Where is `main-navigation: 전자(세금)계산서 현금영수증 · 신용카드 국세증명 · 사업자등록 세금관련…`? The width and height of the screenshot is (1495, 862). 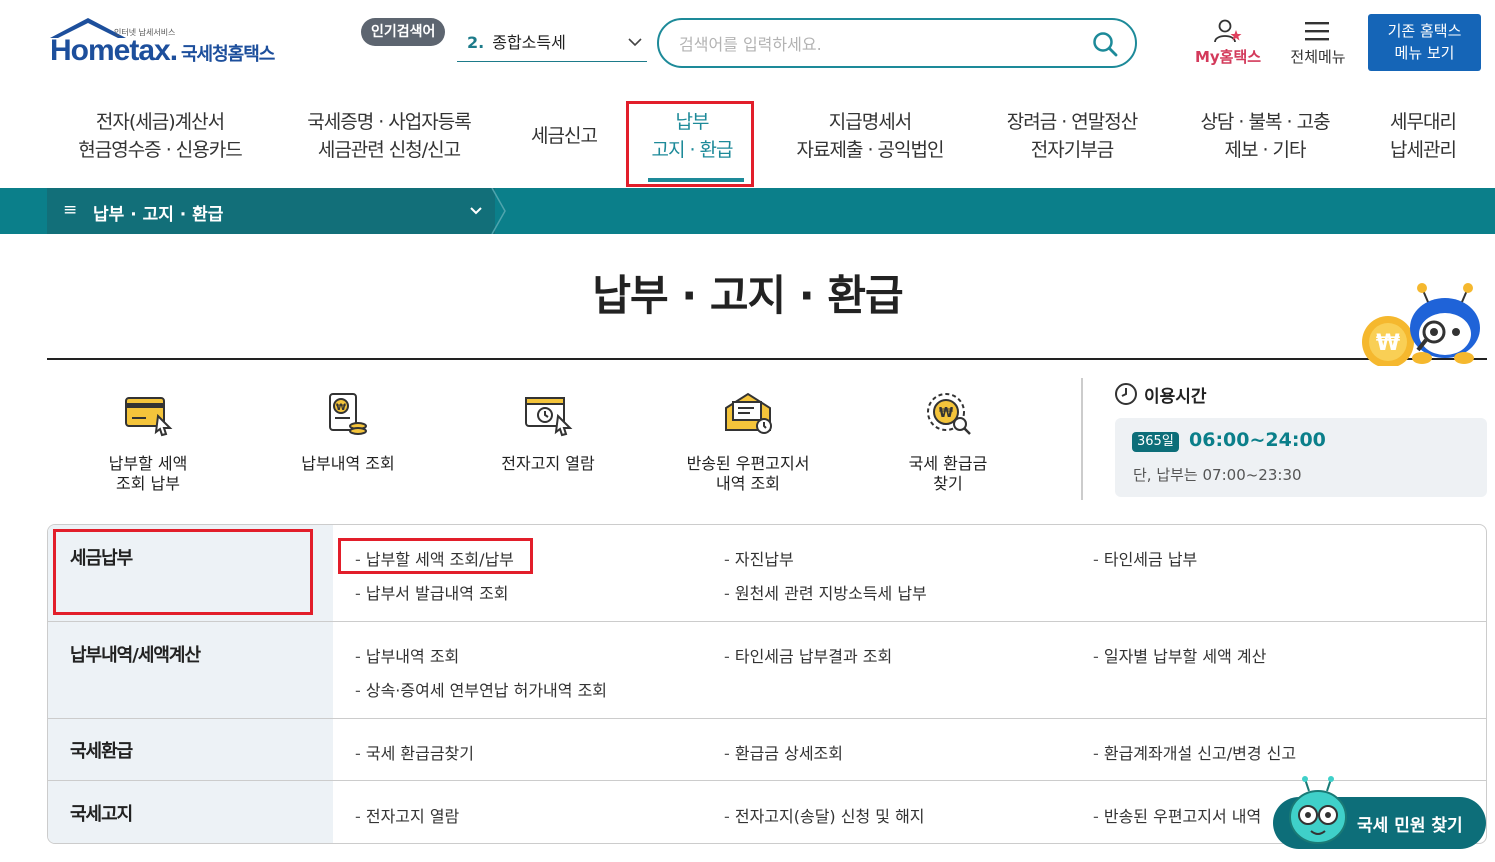 main-navigation: 전자(세금)계산서 현금영수증 · 신용카드 국세증명 · 사업자등록 세금관련… is located at coordinates (747, 144).